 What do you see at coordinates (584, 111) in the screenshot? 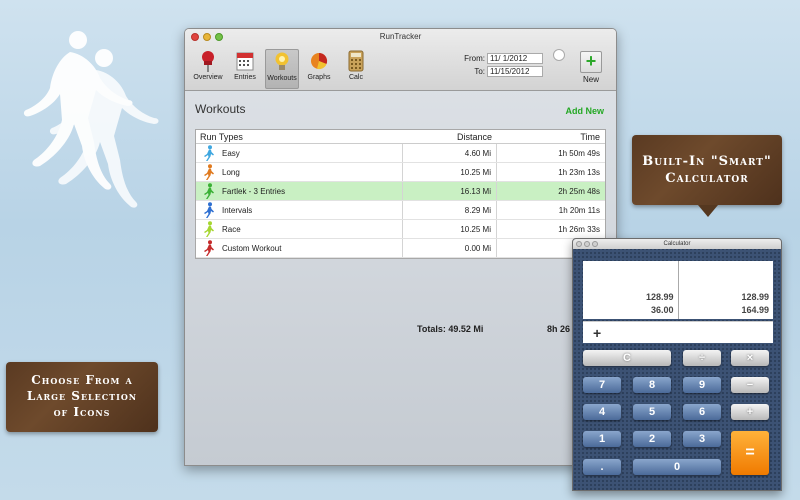
I see `add-new-link: Add New` at bounding box center [584, 111].